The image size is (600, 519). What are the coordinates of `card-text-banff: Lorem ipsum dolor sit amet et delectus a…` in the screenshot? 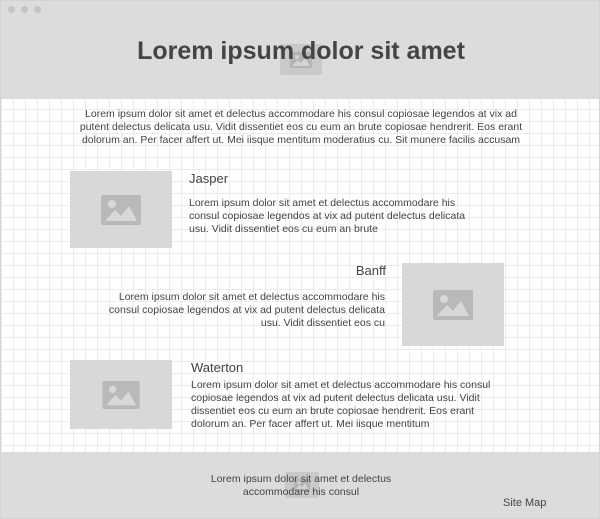 It's located at (246, 310).